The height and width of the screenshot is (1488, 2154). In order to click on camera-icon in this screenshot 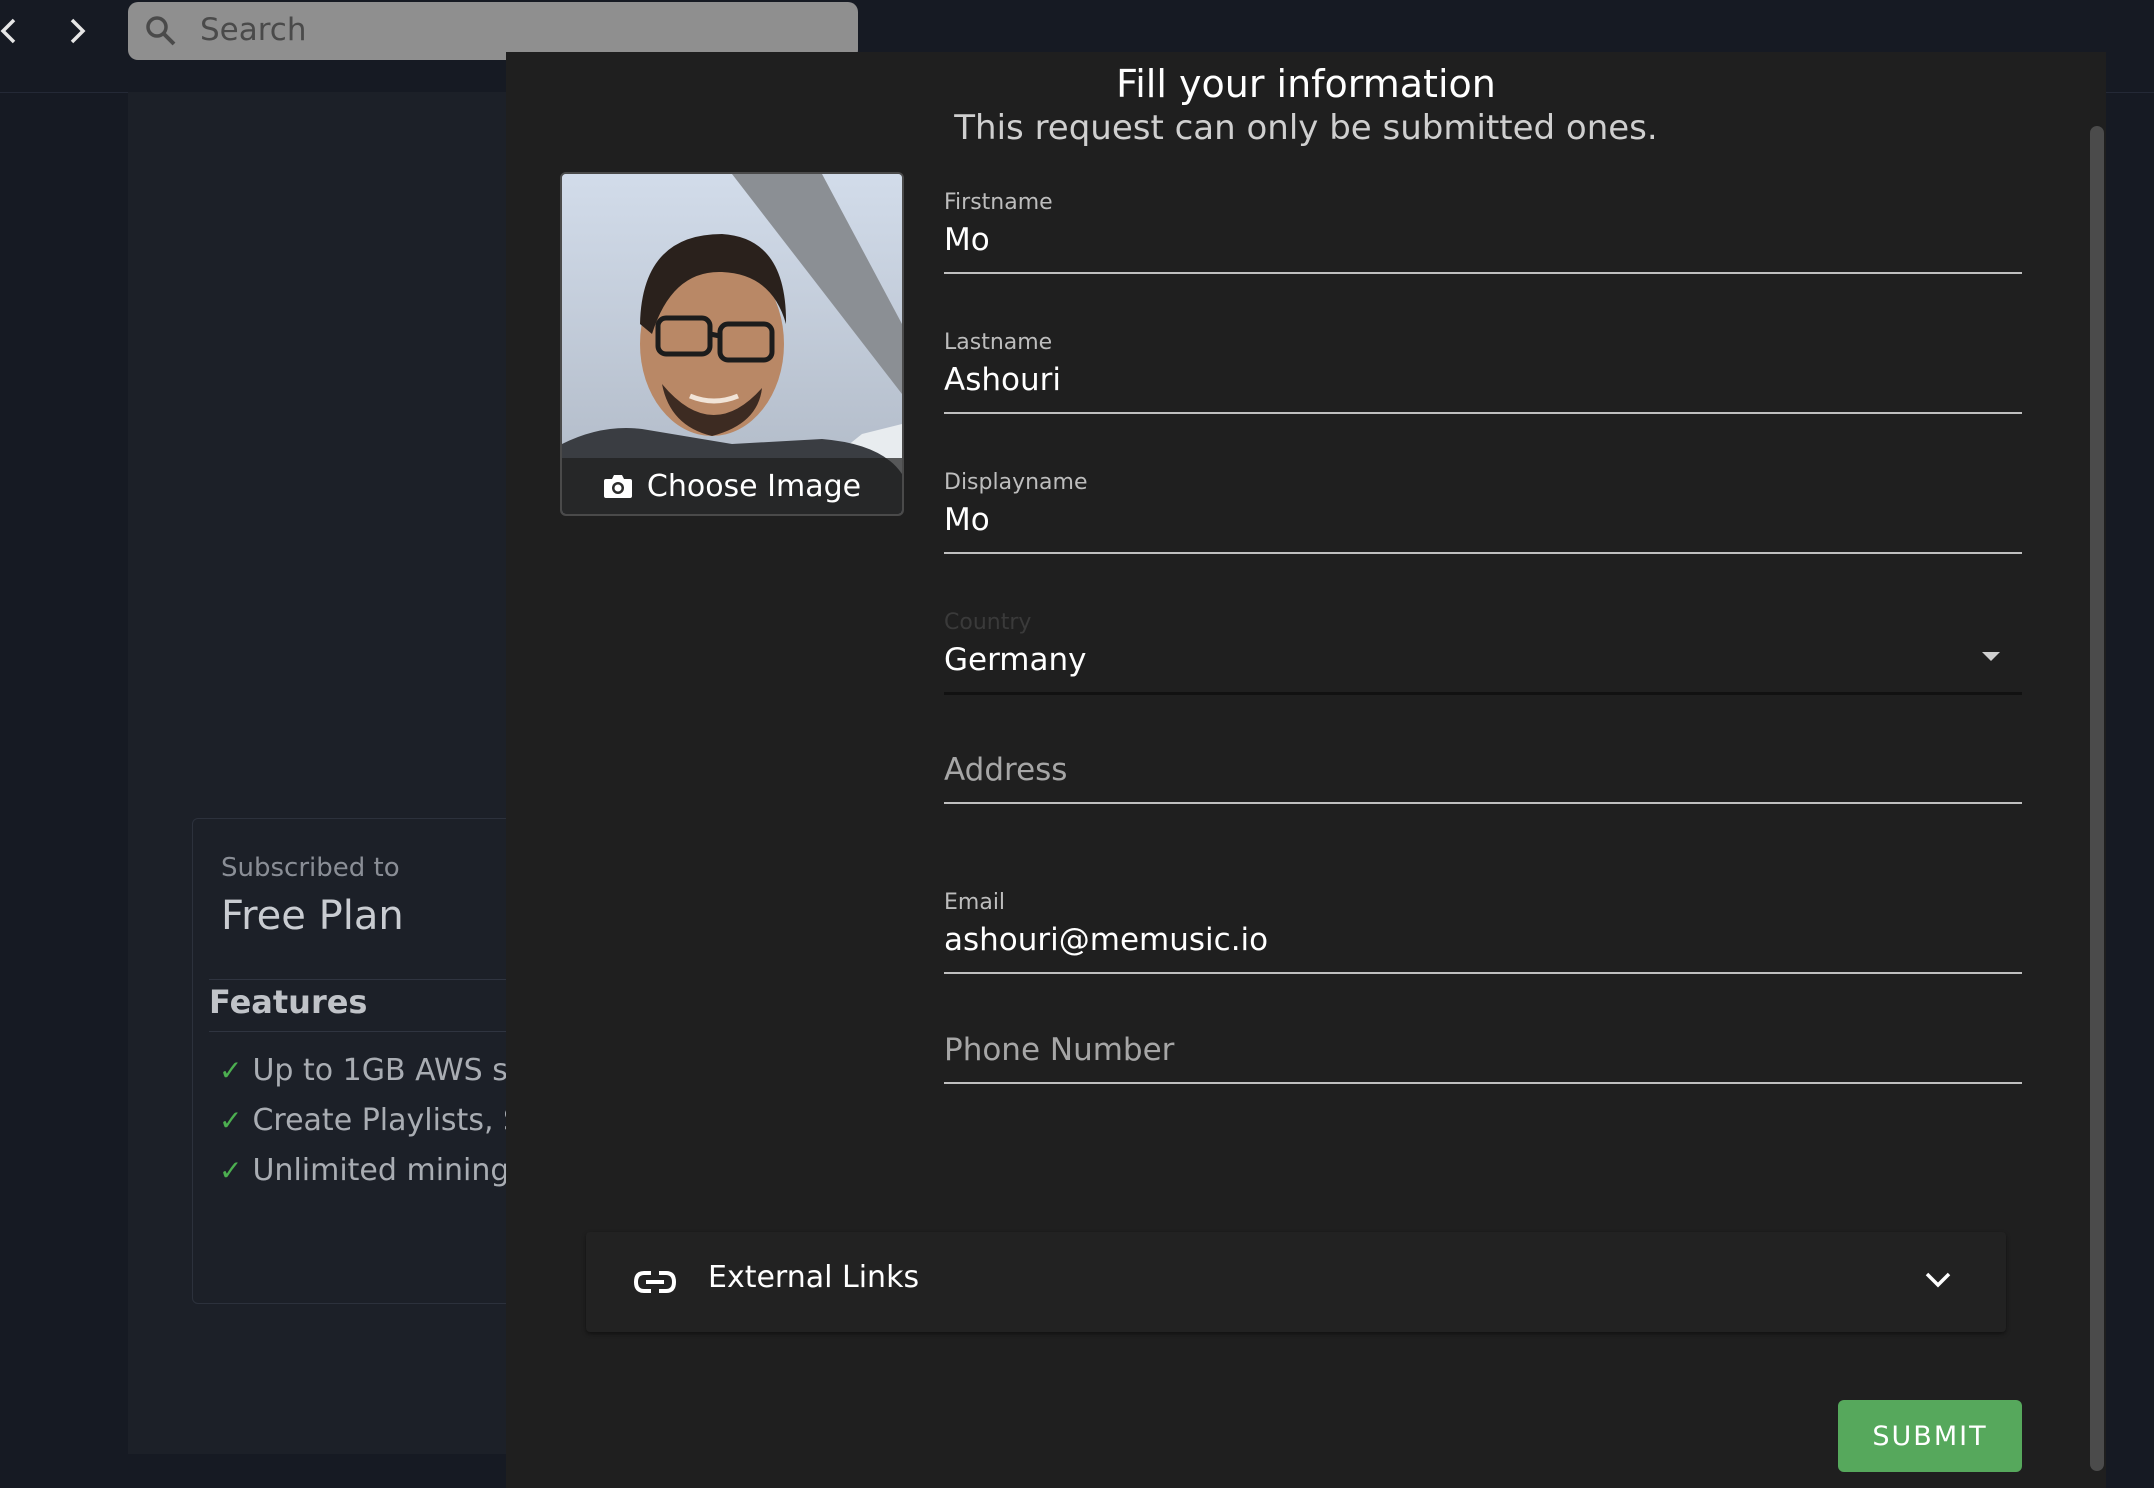, I will do `click(617, 486)`.